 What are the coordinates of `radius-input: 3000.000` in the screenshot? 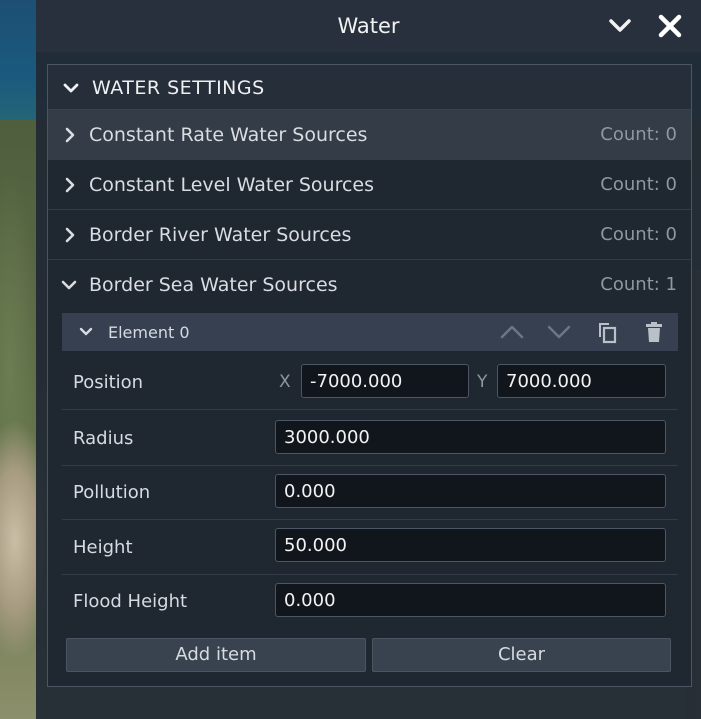 It's located at (470, 437).